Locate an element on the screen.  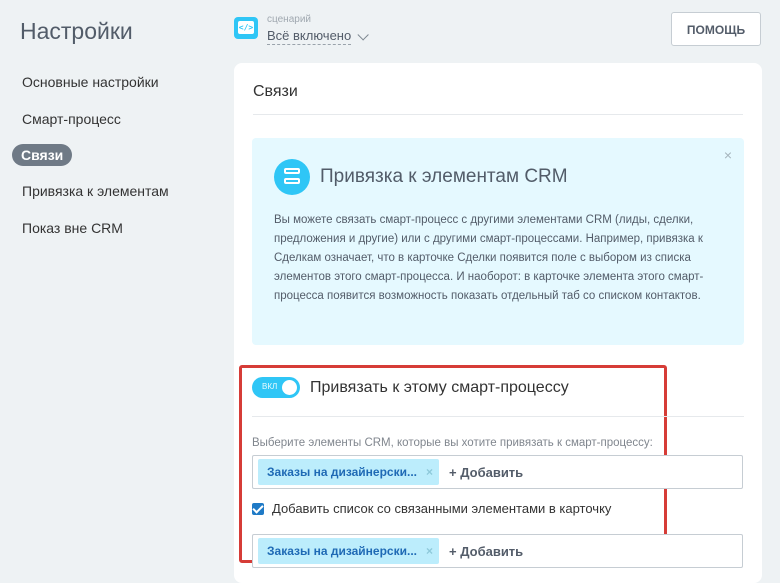
code-icon: </> is located at coordinates (246, 28).